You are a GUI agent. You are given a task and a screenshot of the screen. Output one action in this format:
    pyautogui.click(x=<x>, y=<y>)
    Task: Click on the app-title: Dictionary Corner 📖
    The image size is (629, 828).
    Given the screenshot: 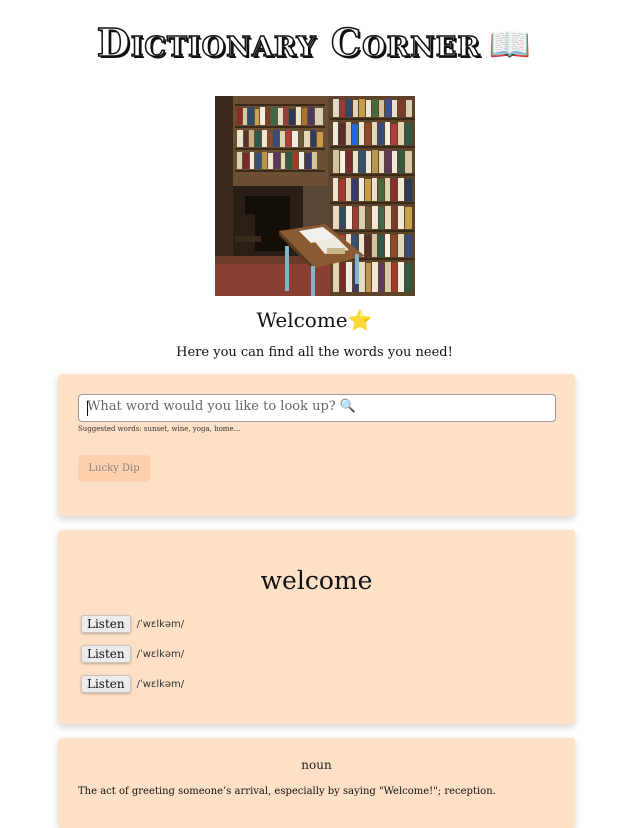 What is the action you would take?
    pyautogui.click(x=314, y=42)
    